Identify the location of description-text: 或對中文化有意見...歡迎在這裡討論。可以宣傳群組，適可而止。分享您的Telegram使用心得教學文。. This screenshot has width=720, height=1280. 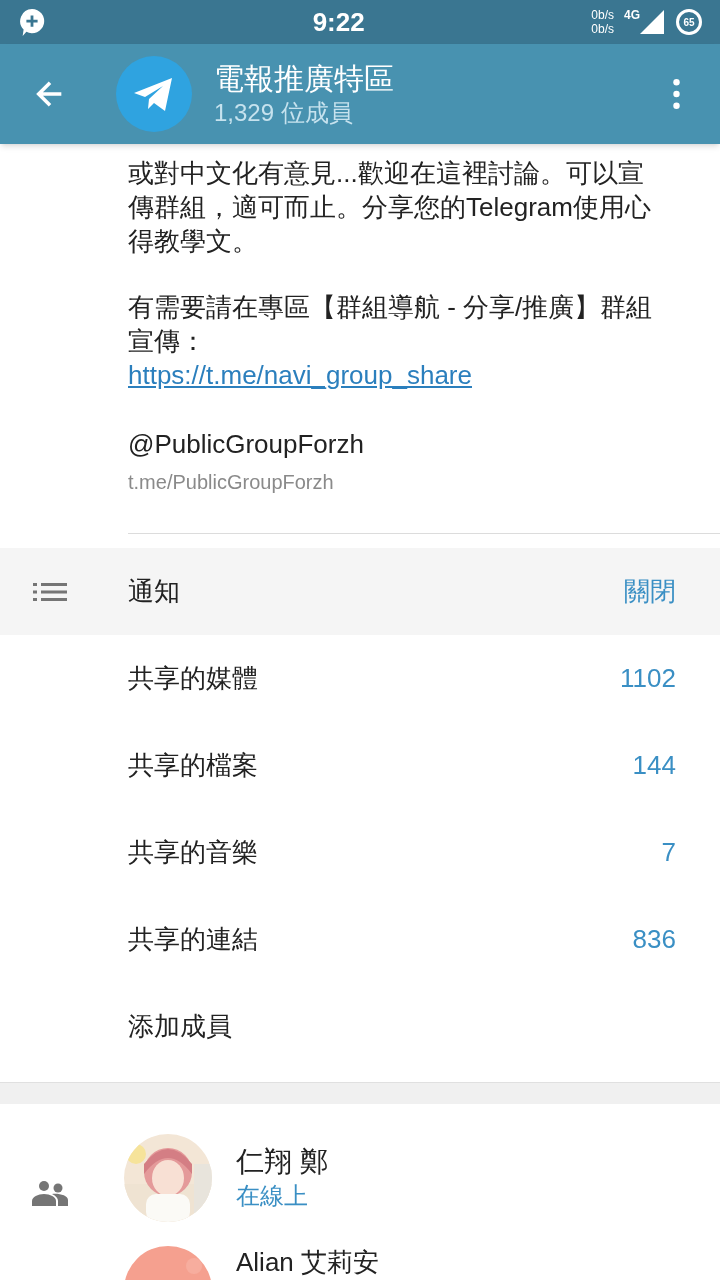
(390, 207).